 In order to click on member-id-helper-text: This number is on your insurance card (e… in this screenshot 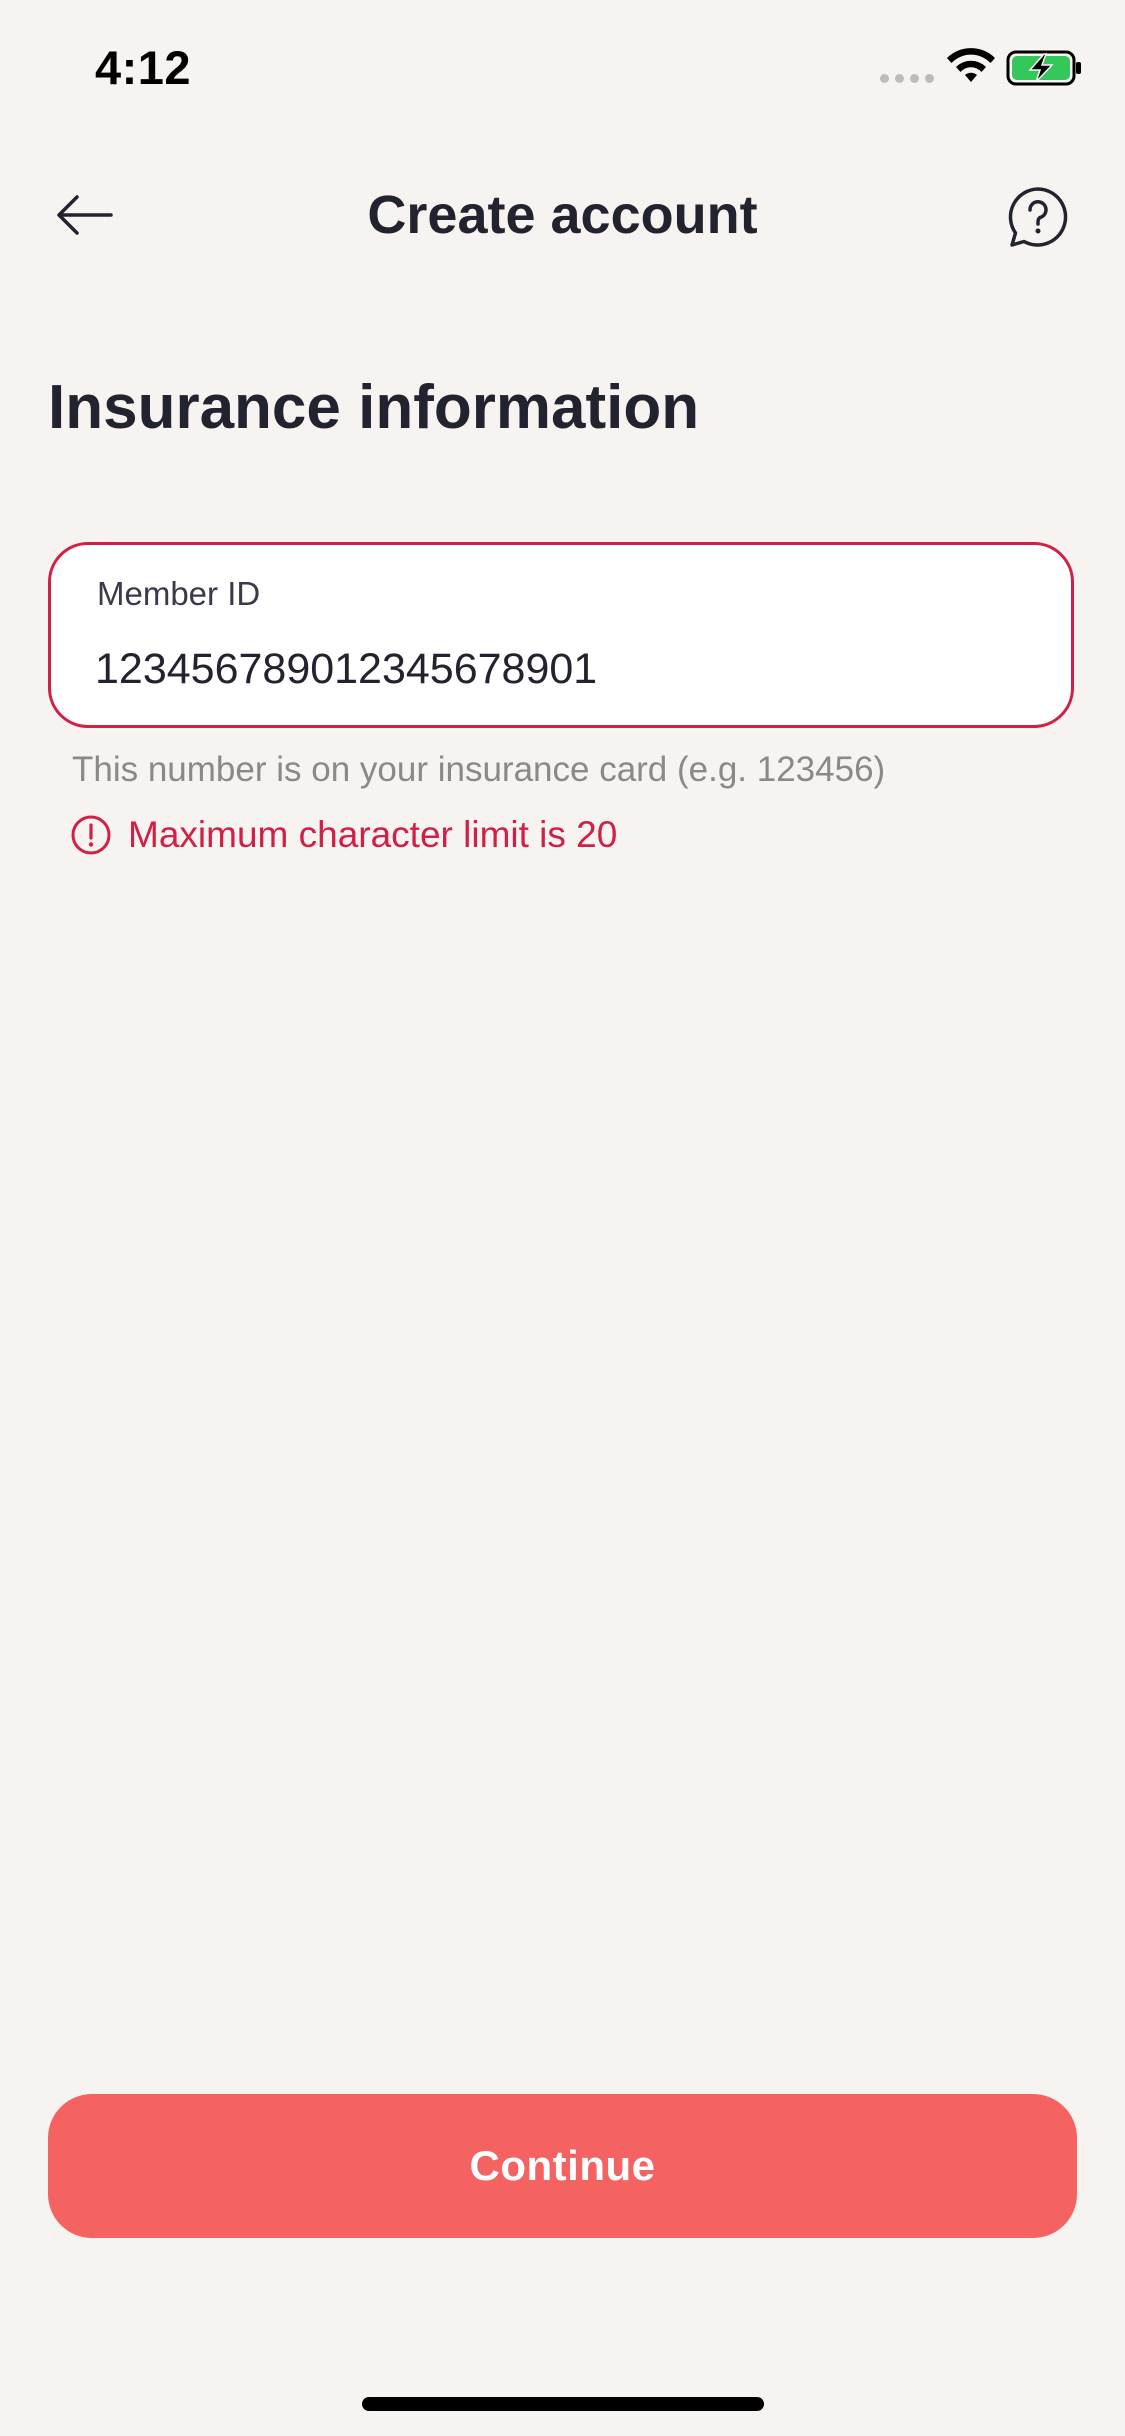, I will do `click(479, 769)`.